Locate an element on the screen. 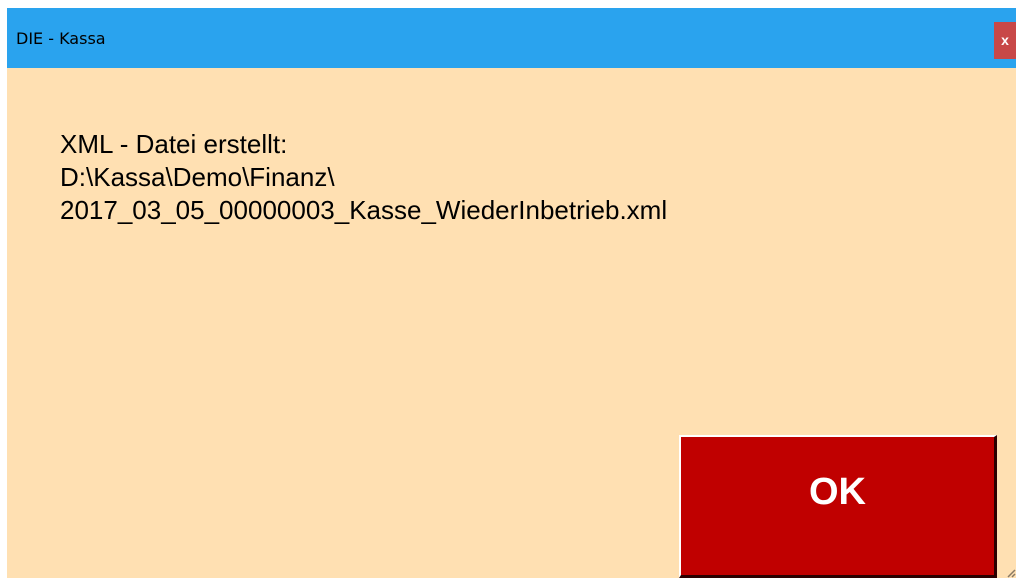 The image size is (1016, 578). resize-grip-icon is located at coordinates (1010, 572).